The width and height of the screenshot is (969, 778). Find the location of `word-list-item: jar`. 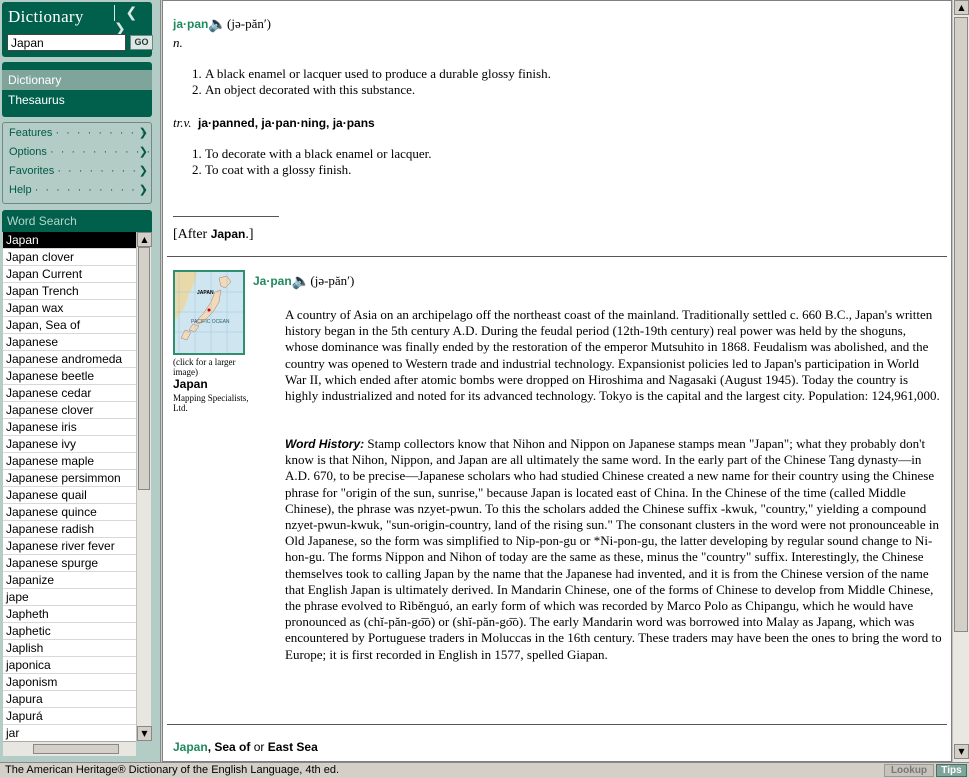

word-list-item: jar is located at coordinates (69, 733).